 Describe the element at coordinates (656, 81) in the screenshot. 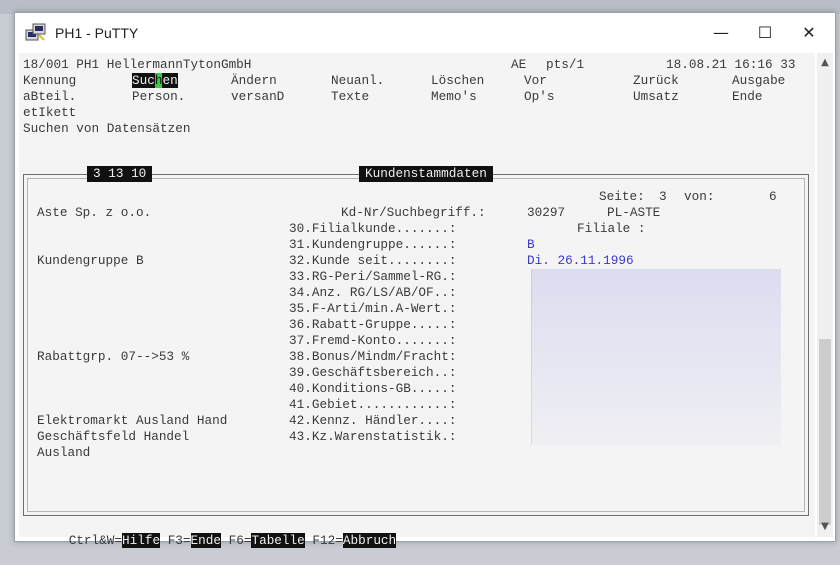

I see `menu-zurueck: Zurück` at that location.